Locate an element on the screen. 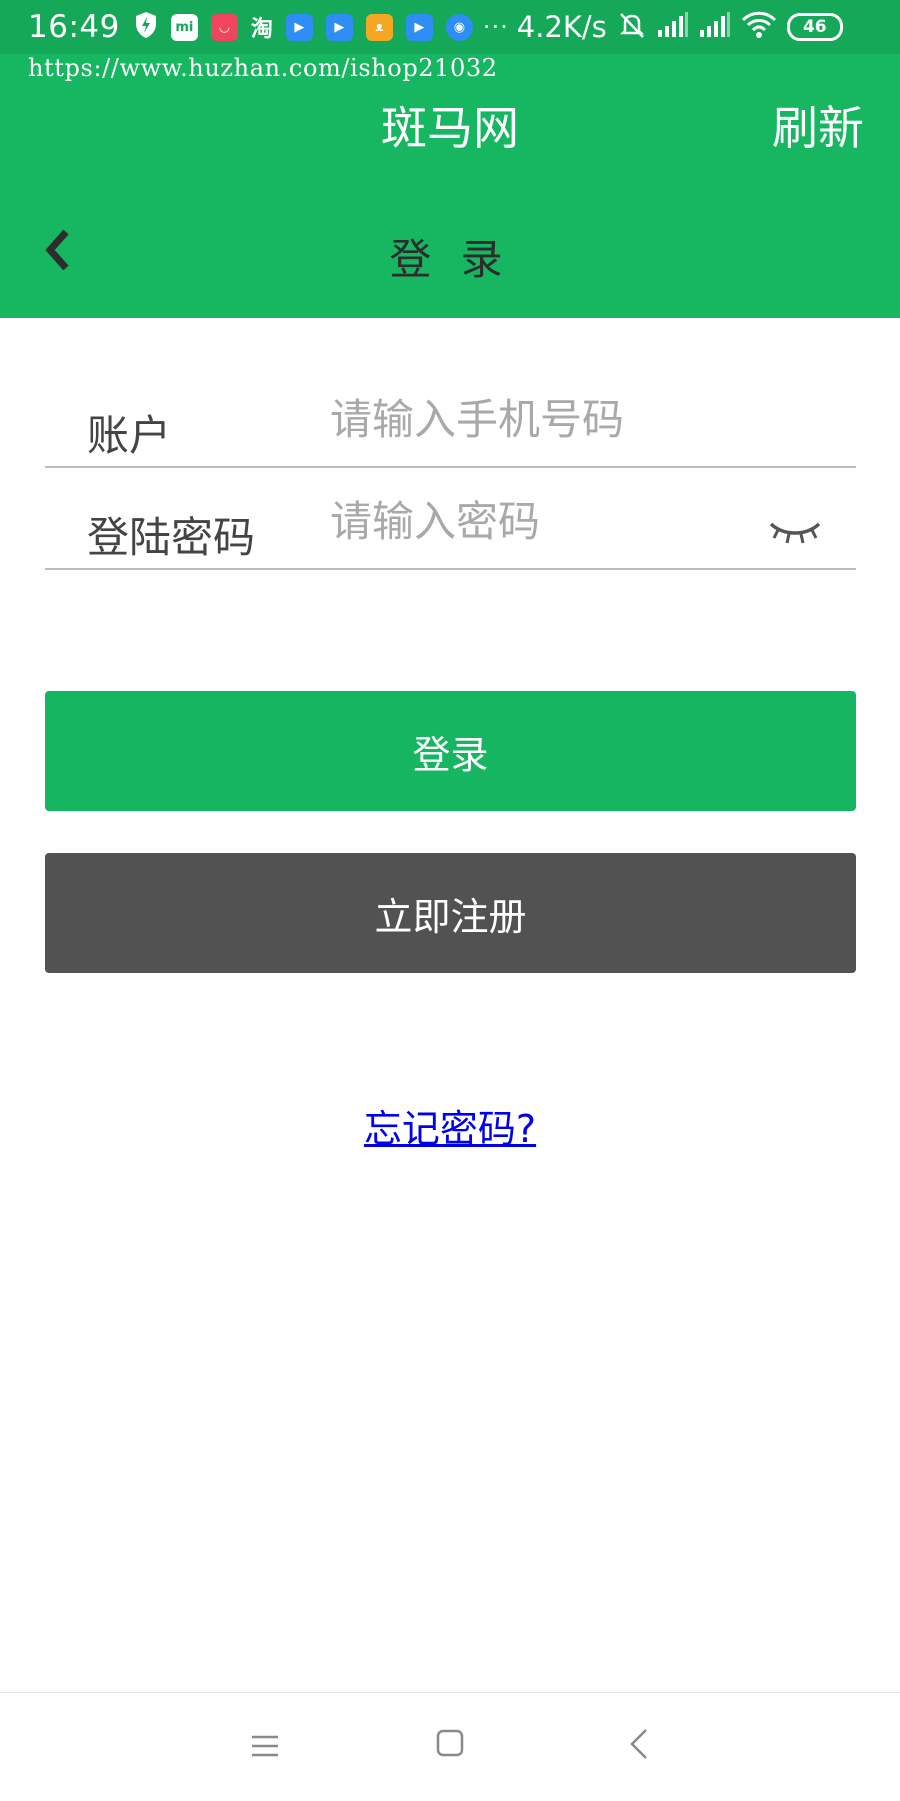 This screenshot has height=1801, width=900. network-speed: 4.2K/s is located at coordinates (561, 27).